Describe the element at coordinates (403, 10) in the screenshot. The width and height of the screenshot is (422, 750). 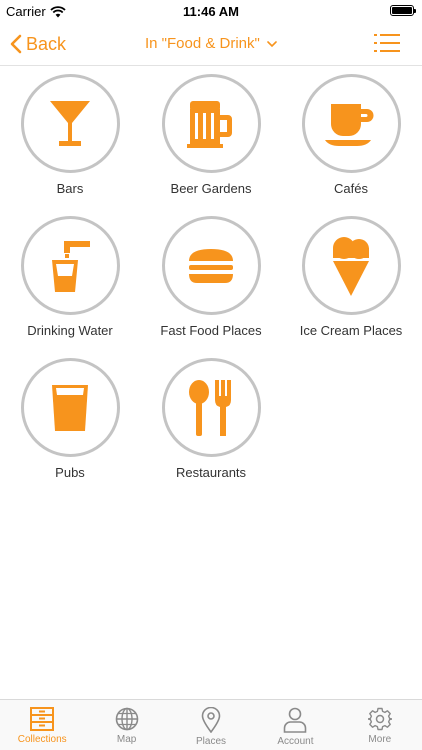
I see `battery-icon` at that location.